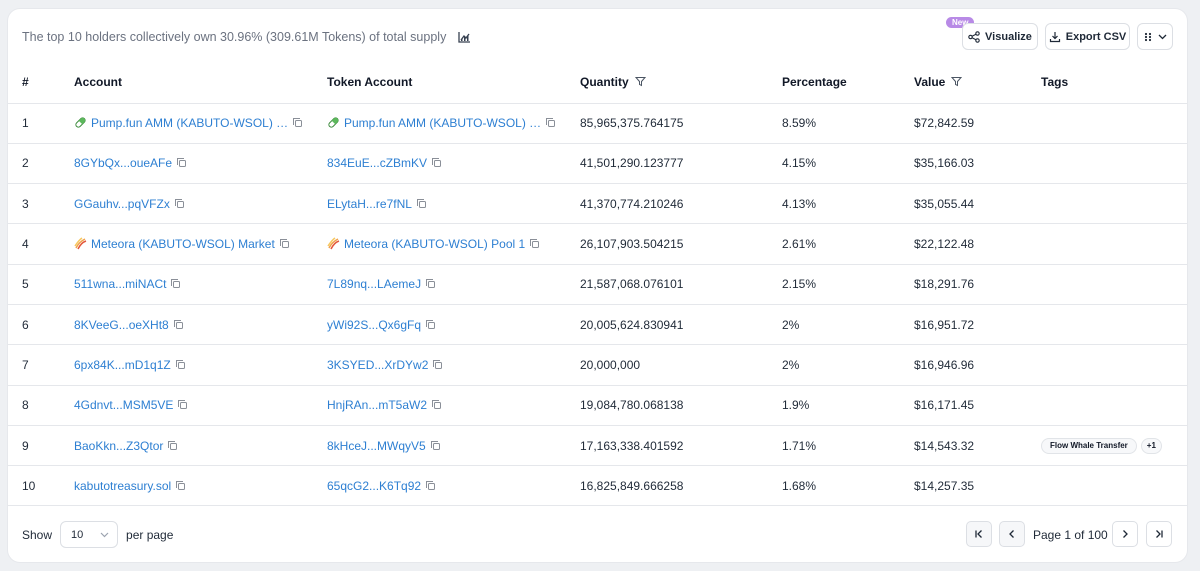 This screenshot has height=571, width=1200. I want to click on account-link: 511wna...miNACt, so click(120, 284).